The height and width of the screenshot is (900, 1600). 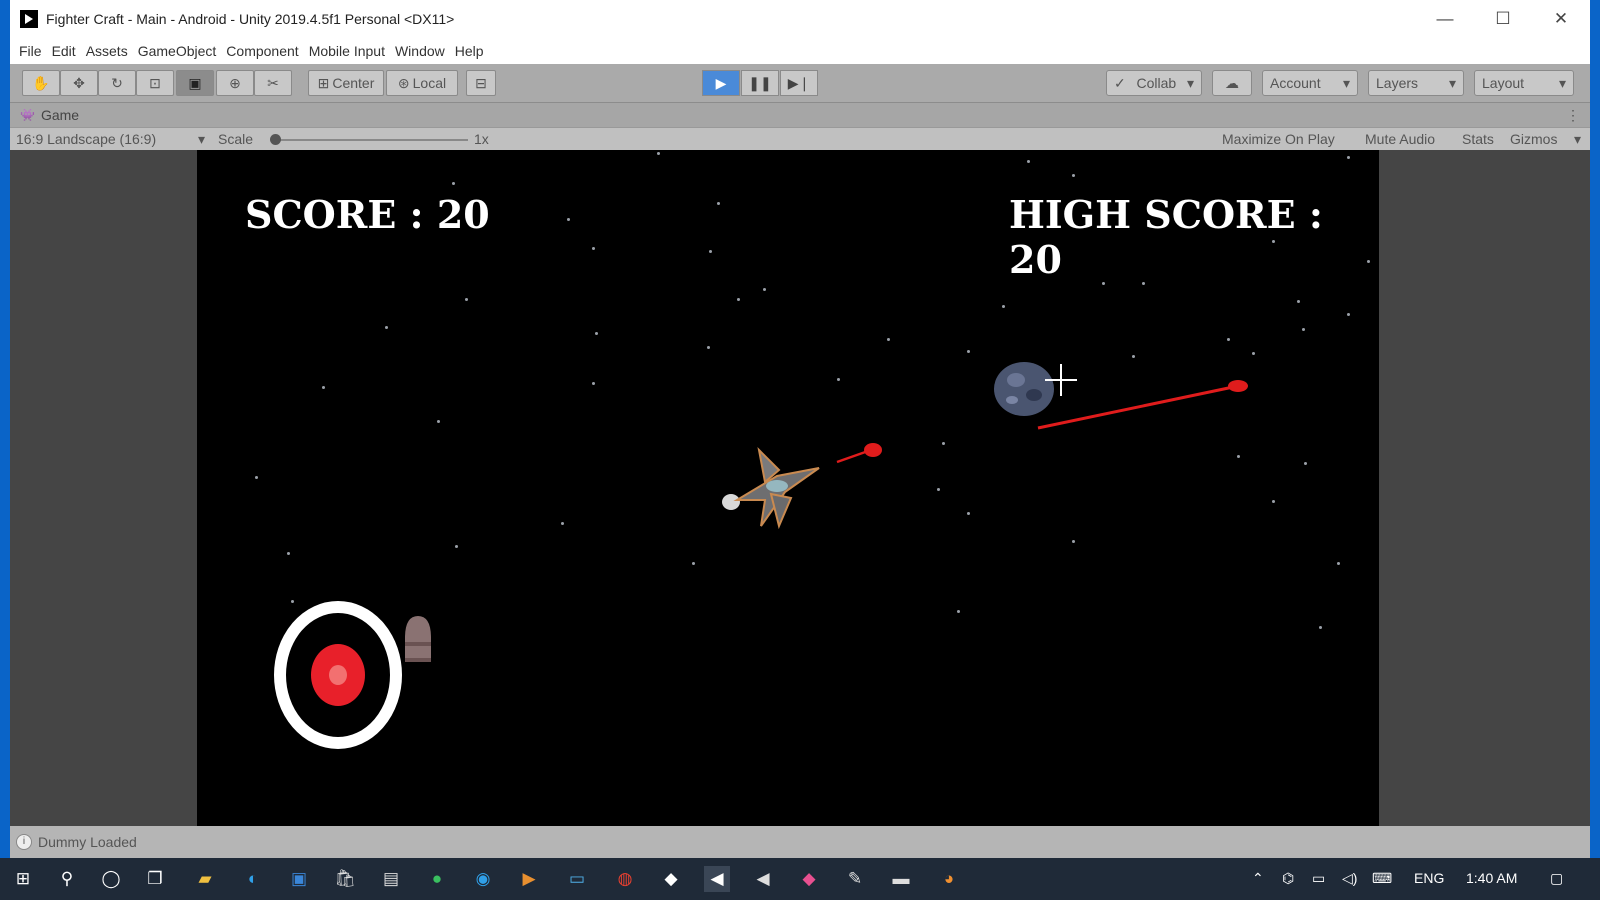 What do you see at coordinates (1478, 139) in the screenshot?
I see `stats-toggle: Stats` at bounding box center [1478, 139].